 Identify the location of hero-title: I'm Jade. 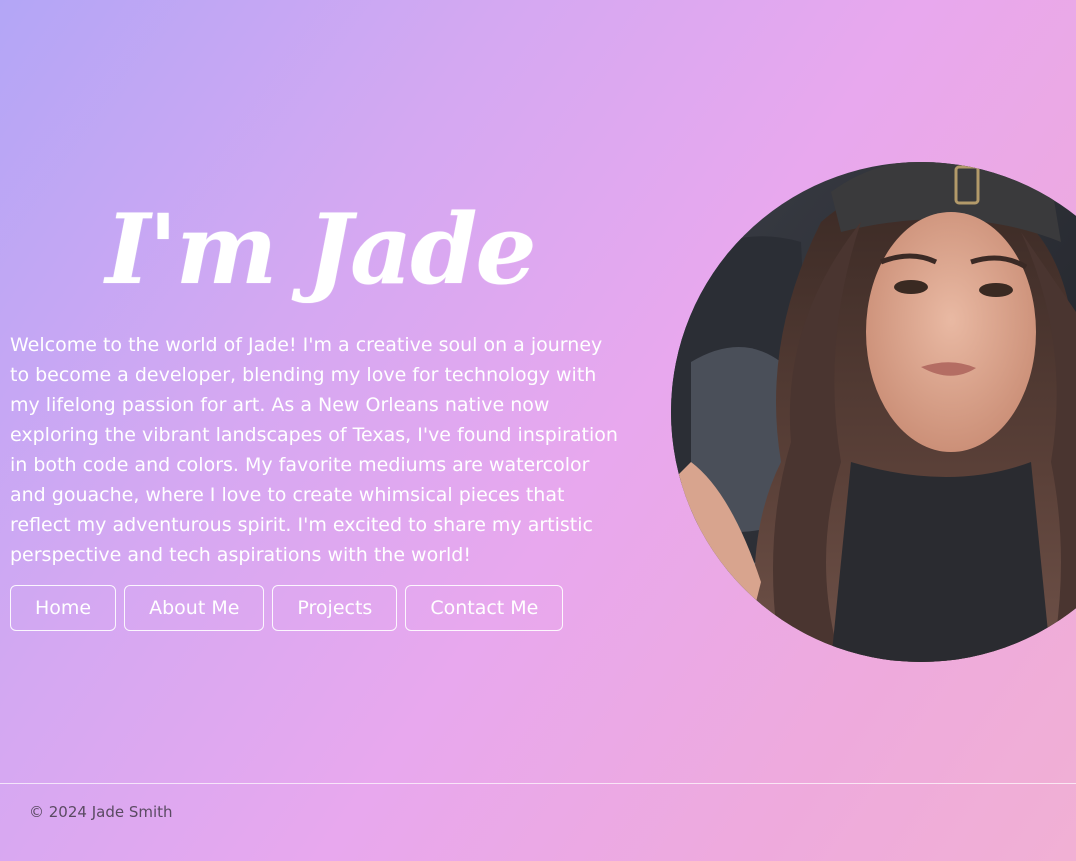
(320, 249).